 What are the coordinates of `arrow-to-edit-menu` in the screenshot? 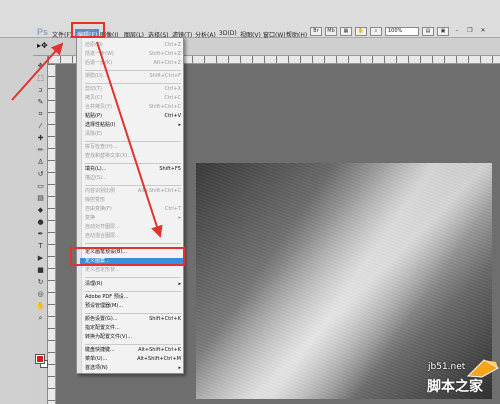 It's located at (37, 71).